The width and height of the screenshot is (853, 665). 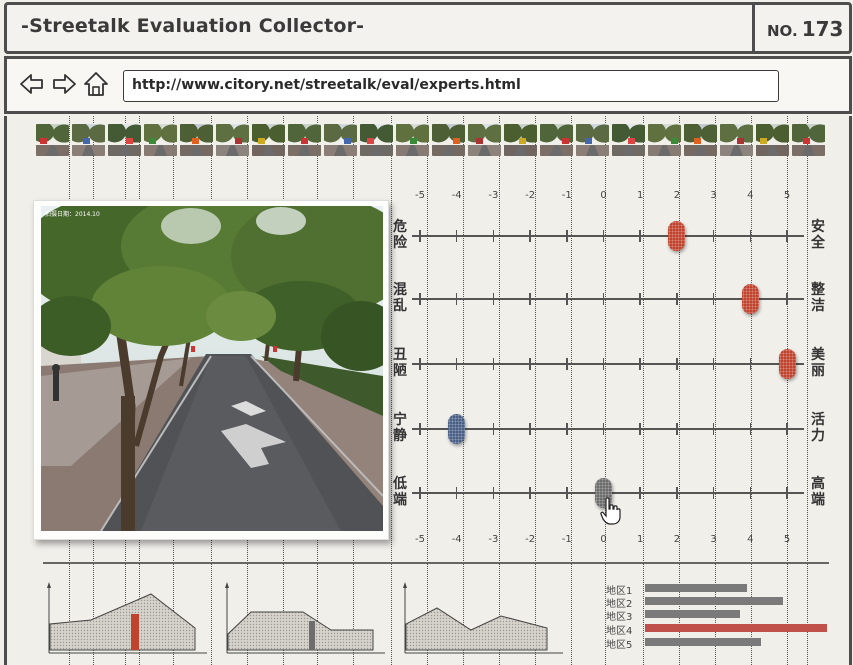 I want to click on slider-right-label: 活力, so click(x=818, y=428).